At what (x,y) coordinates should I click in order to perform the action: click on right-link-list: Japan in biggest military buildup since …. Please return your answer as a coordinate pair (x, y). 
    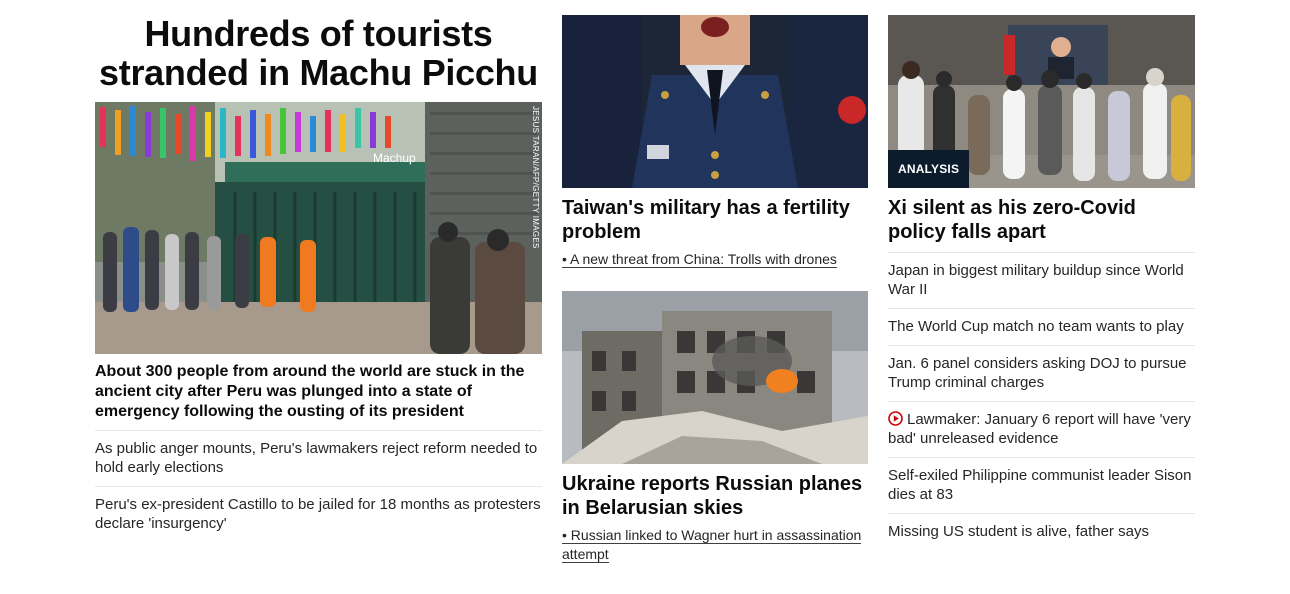
    Looking at the image, I should click on (1041, 401).